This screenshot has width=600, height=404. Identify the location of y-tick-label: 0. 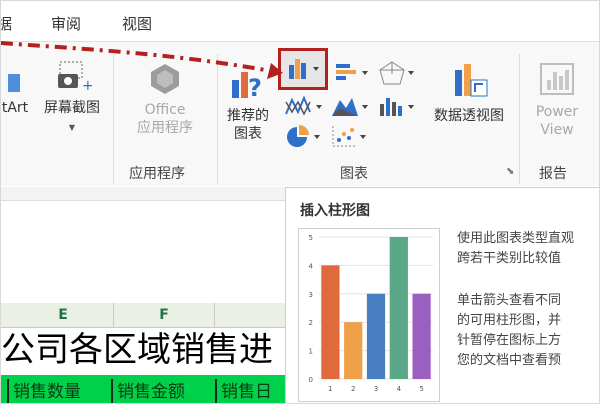
(311, 380).